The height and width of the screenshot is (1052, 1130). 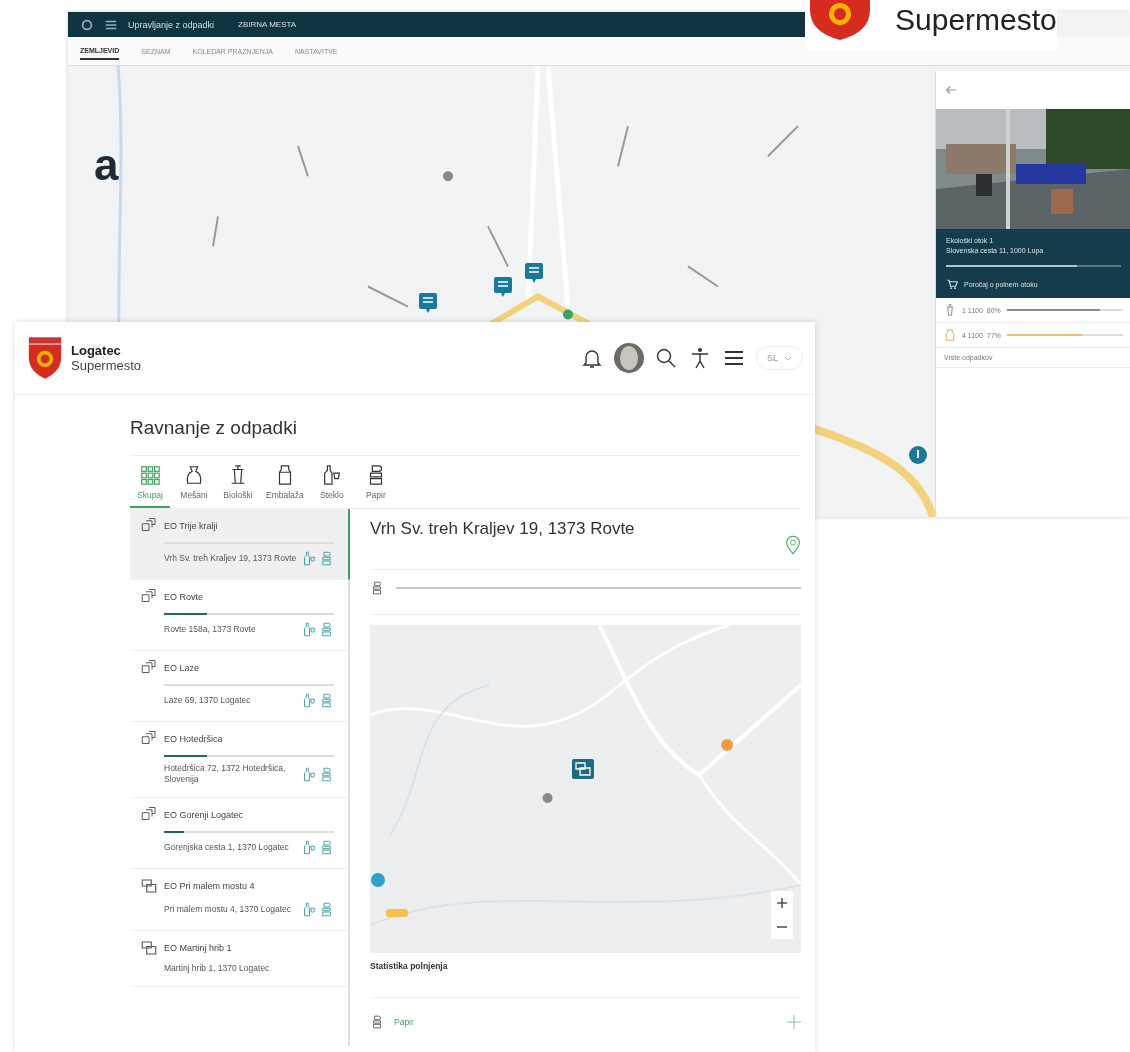 I want to click on nav-link: ZBIRNA MESTA, so click(x=267, y=24).